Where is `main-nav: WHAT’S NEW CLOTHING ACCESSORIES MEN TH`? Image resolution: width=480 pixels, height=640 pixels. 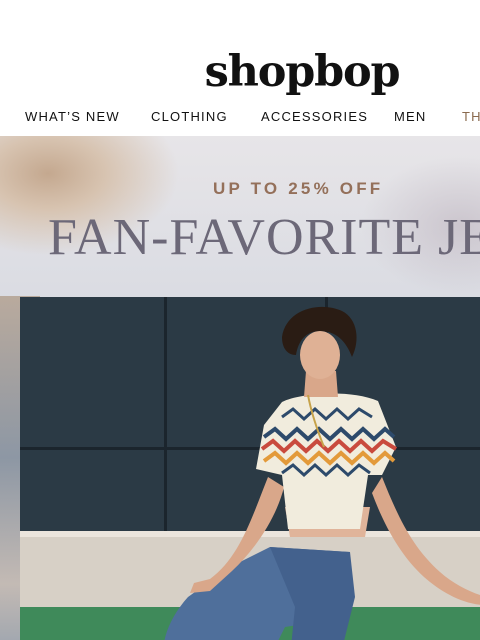
main-nav: WHAT’S NEW CLOTHING ACCESSORIES MEN TH is located at coordinates (240, 117).